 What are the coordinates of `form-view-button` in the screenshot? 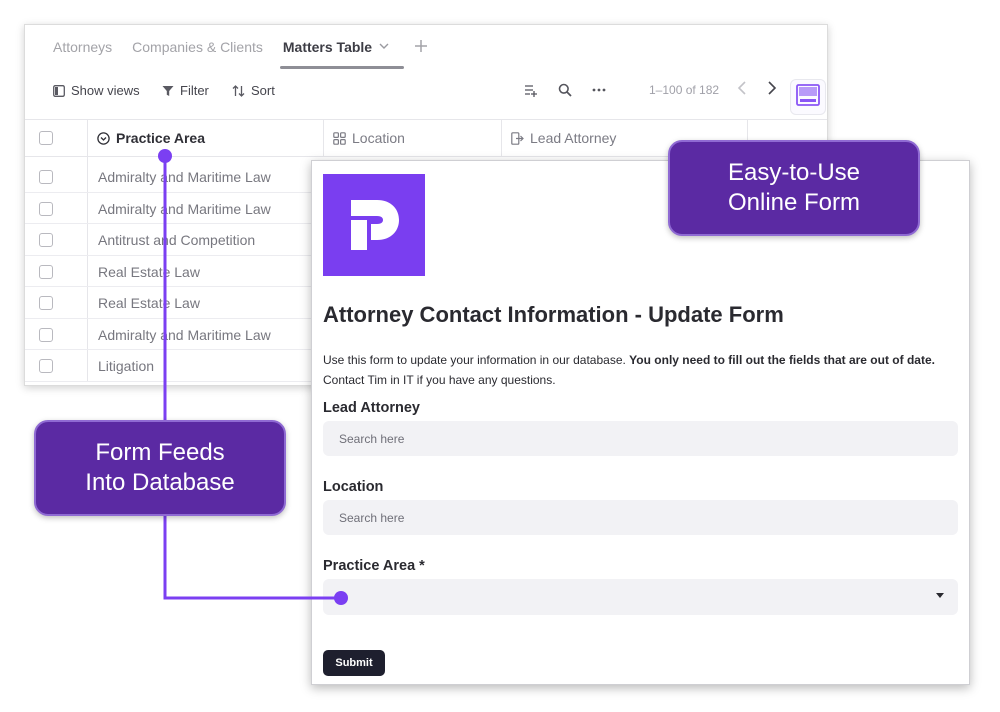 It's located at (808, 97).